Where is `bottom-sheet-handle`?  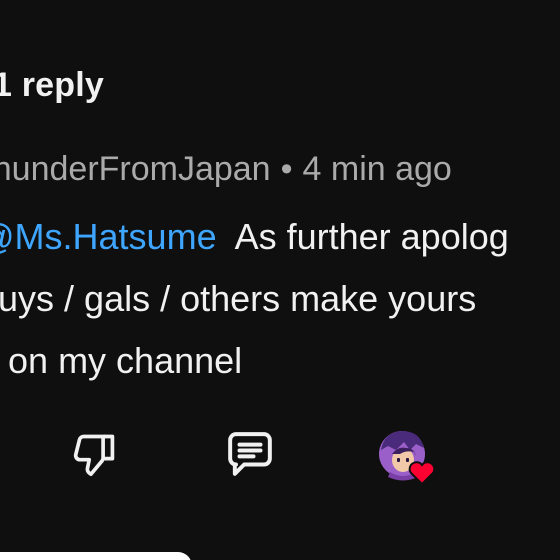
bottom-sheet-handle is located at coordinates (96, 556).